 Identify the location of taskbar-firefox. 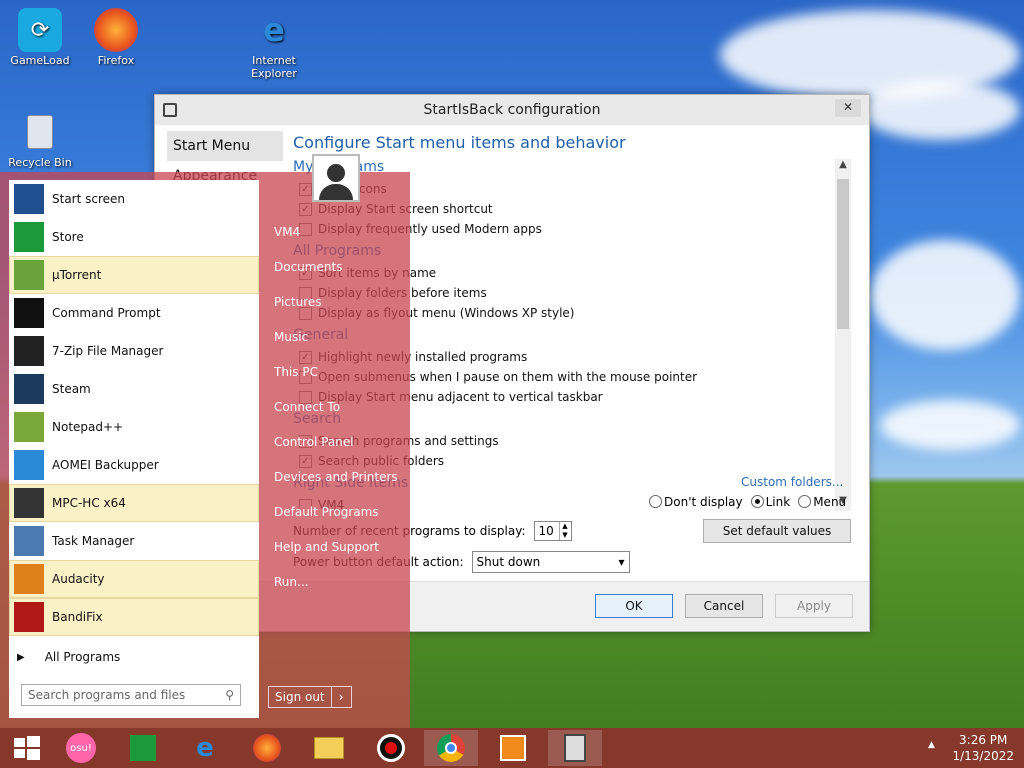
(267, 748).